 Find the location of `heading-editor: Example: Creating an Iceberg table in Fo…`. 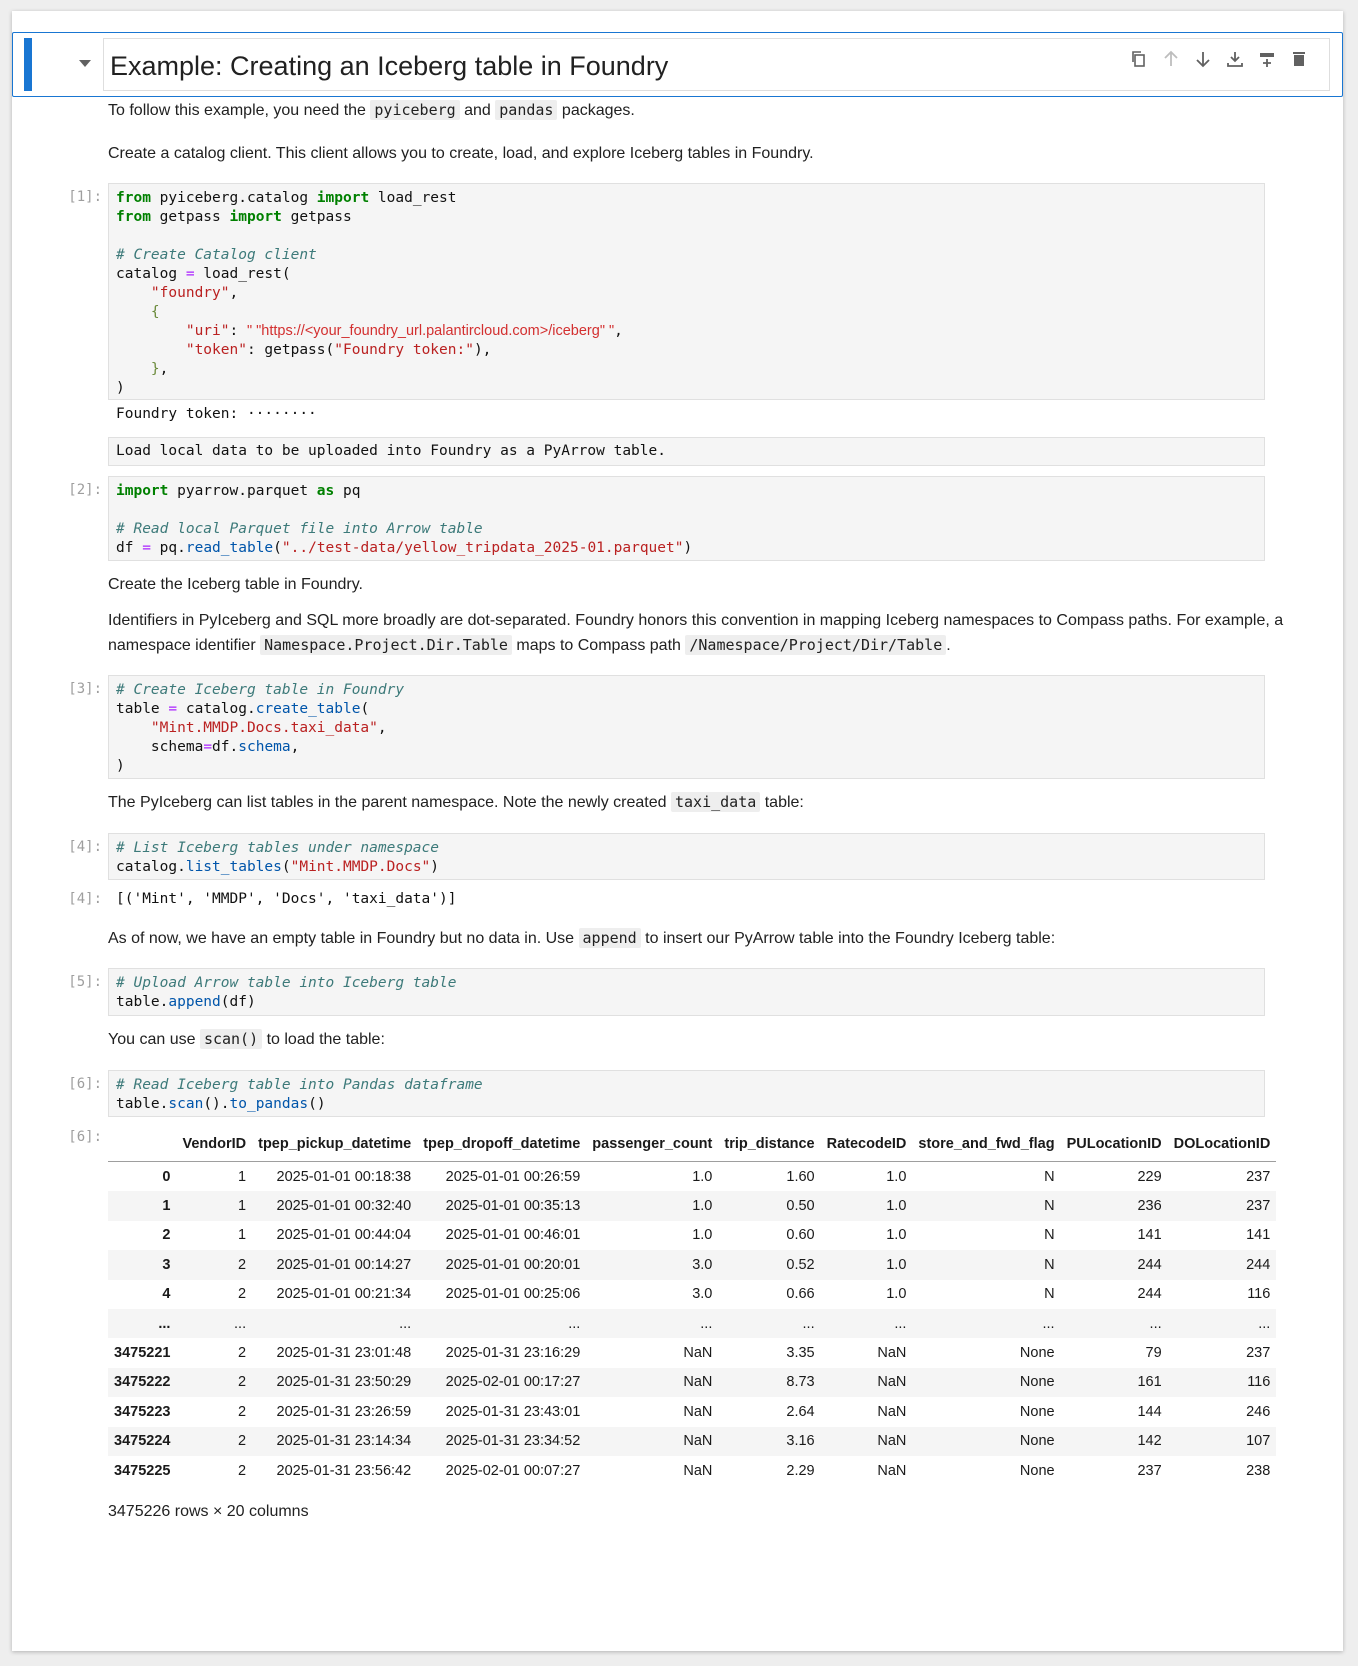

heading-editor: Example: Creating an Iceberg table in Fo… is located at coordinates (716, 64).